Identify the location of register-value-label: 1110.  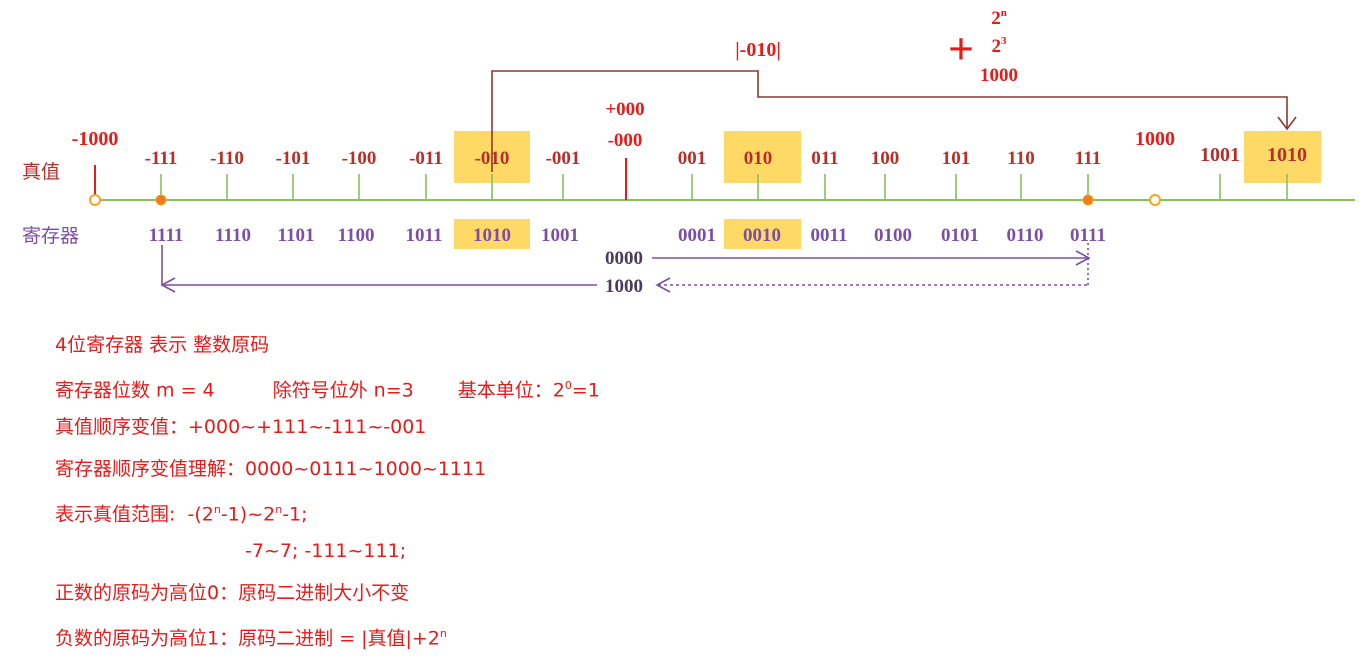
(233, 235).